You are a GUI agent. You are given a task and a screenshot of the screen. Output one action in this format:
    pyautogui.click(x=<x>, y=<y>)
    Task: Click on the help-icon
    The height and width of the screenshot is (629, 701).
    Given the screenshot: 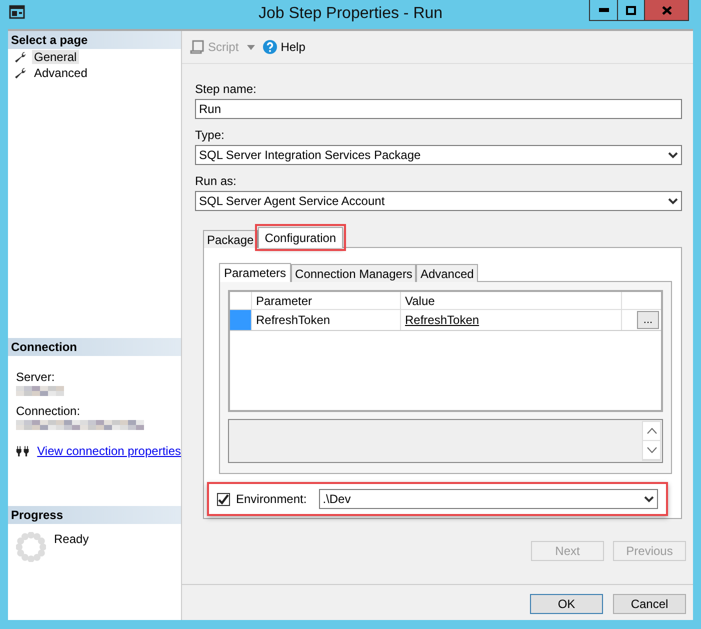 What is the action you would take?
    pyautogui.click(x=269, y=47)
    